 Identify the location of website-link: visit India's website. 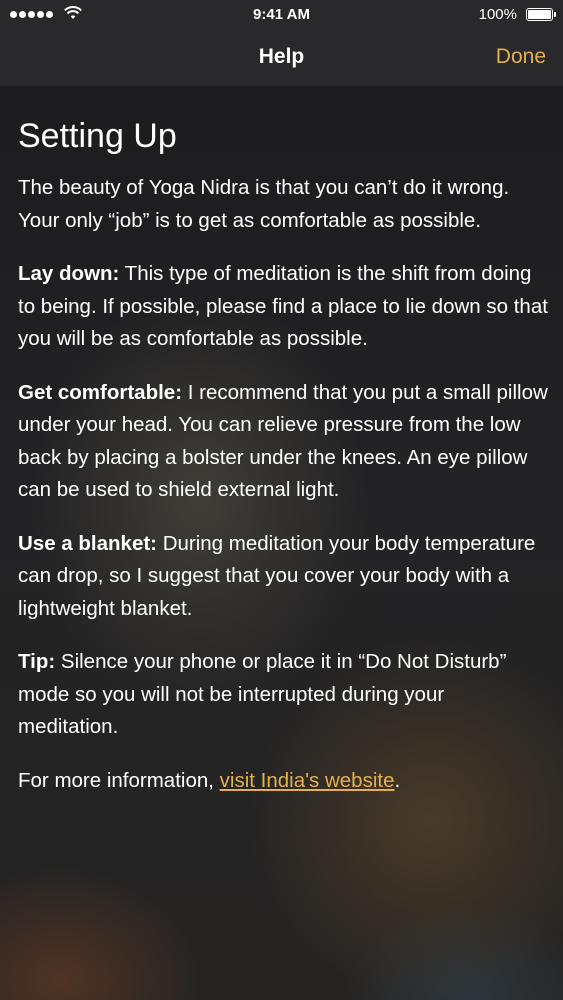
(307, 780).